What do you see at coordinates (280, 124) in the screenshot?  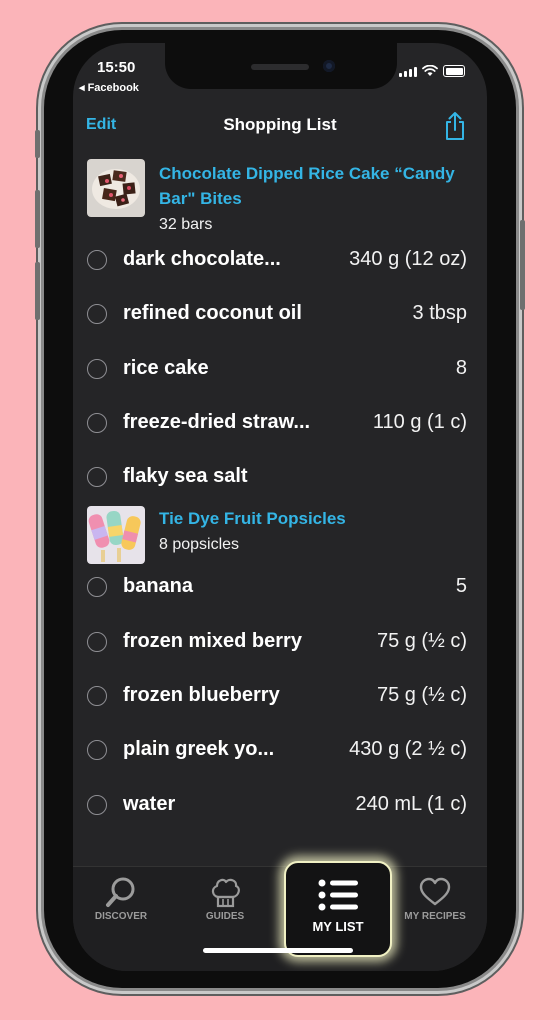 I see `page-title: Shopping List` at bounding box center [280, 124].